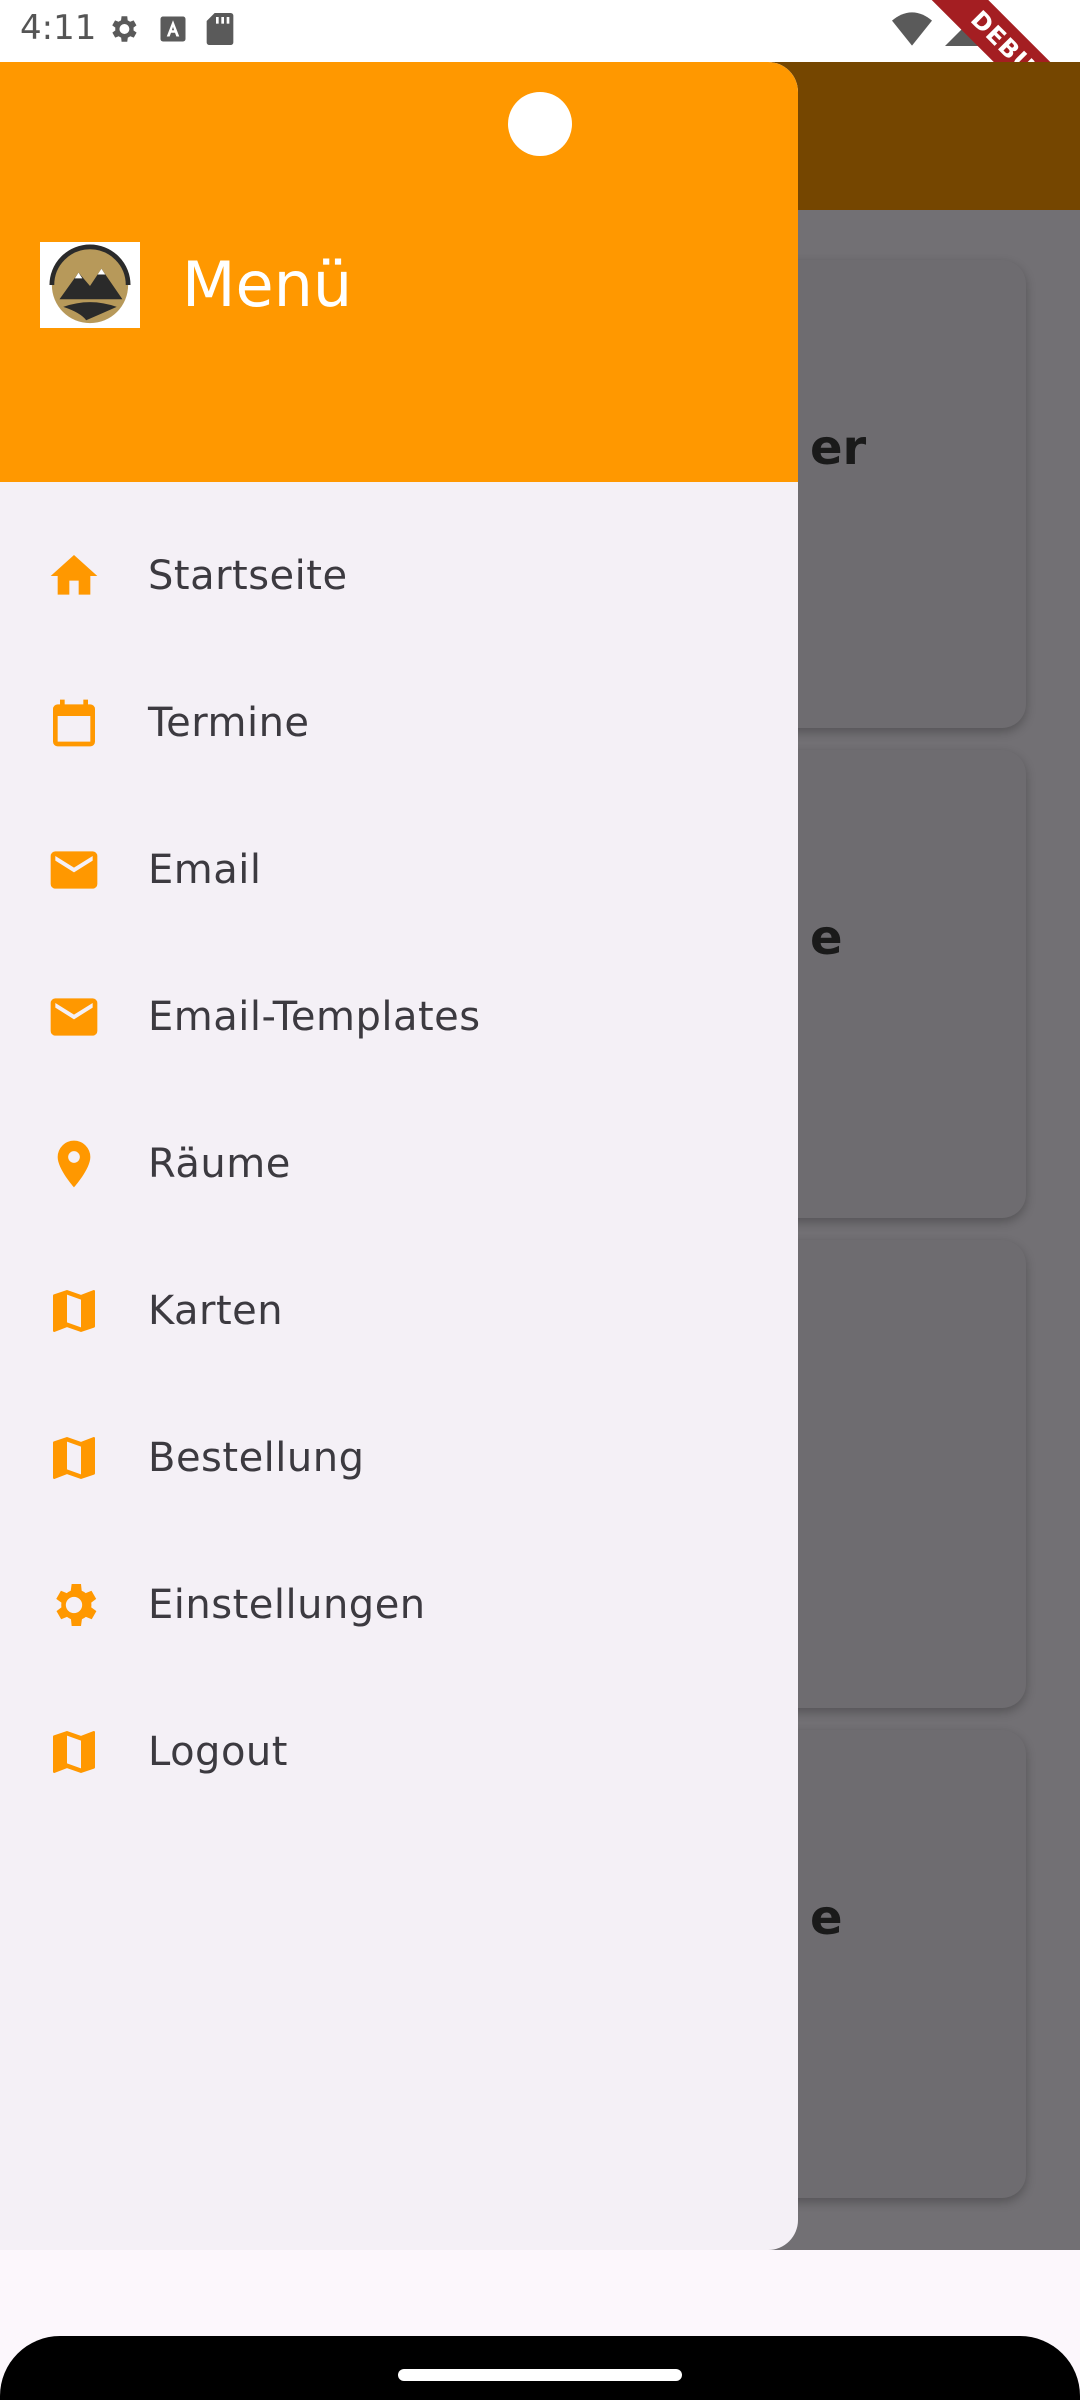  Describe the element at coordinates (74, 1164) in the screenshot. I see `location-pin-icon` at that location.